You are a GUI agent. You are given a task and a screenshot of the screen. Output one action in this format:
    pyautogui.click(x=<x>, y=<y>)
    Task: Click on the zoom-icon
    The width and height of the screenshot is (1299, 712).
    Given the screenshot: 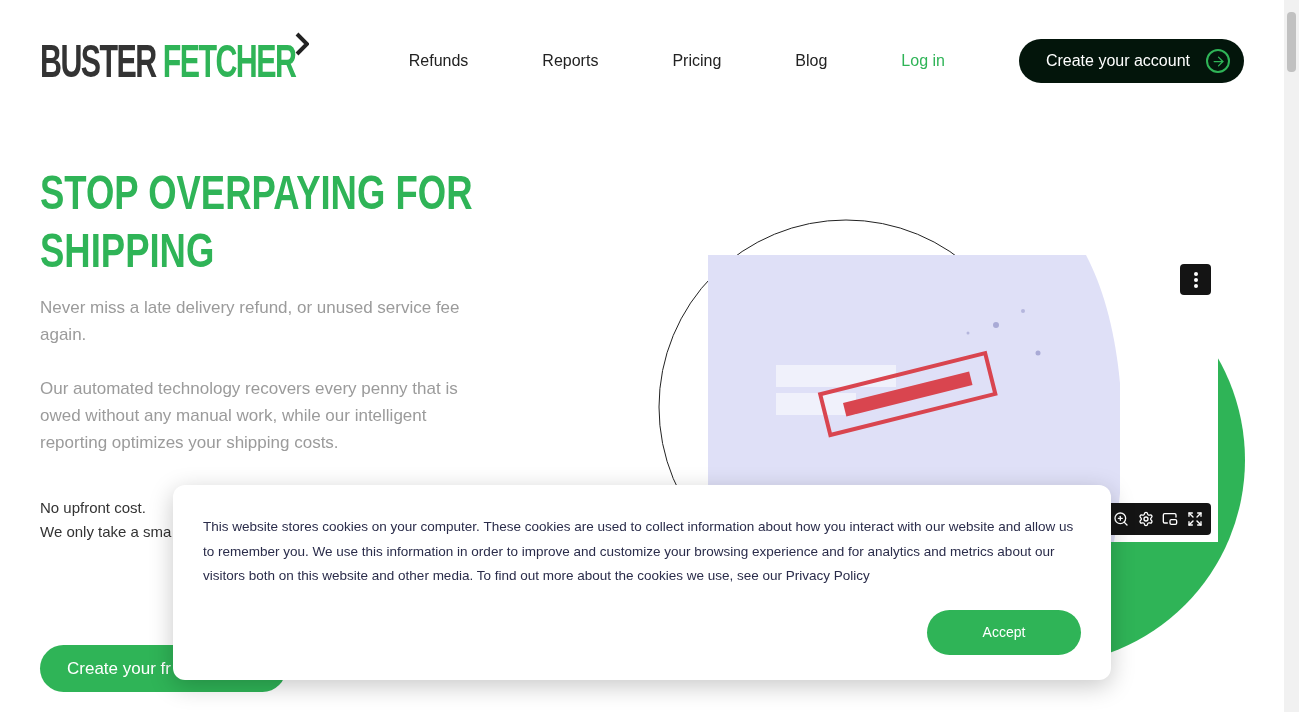 What is the action you would take?
    pyautogui.click(x=1121, y=519)
    